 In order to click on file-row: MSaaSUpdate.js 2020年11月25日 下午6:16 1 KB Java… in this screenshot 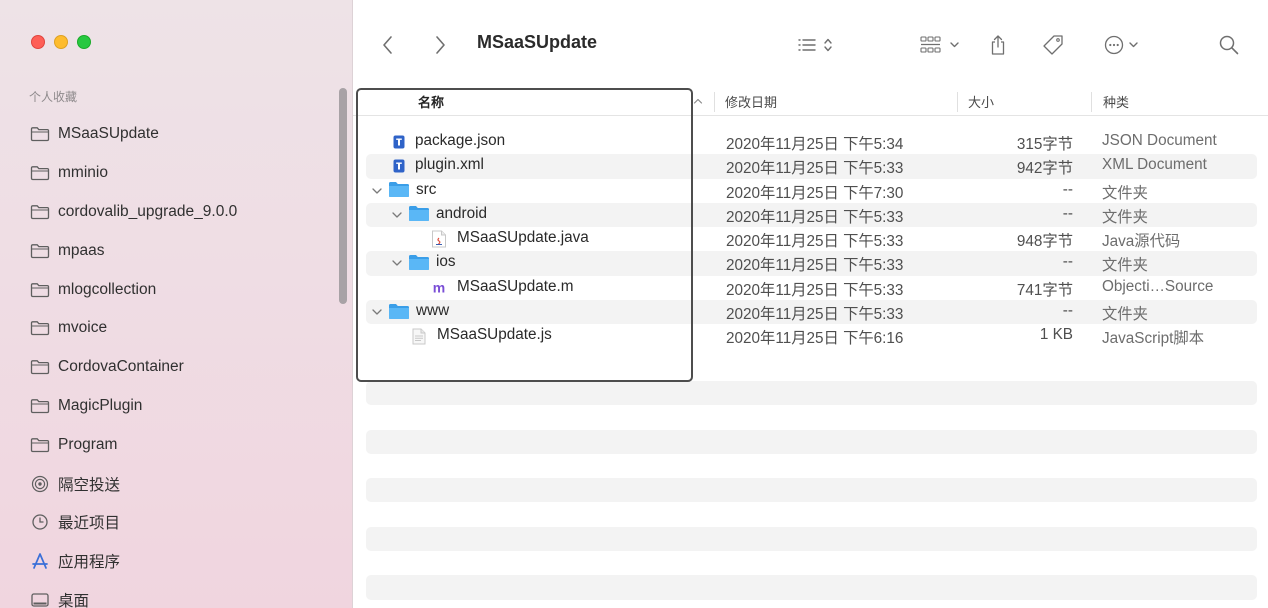, I will do `click(811, 336)`.